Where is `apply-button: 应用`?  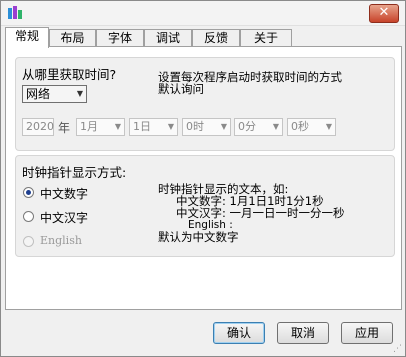 apply-button: 应用 is located at coordinates (367, 333).